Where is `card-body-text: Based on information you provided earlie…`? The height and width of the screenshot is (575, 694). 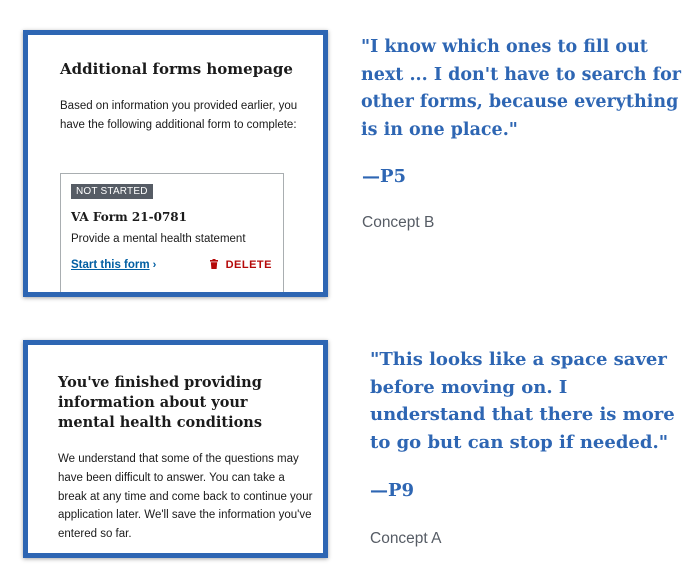 card-body-text: Based on information you provided earlie… is located at coordinates (179, 115).